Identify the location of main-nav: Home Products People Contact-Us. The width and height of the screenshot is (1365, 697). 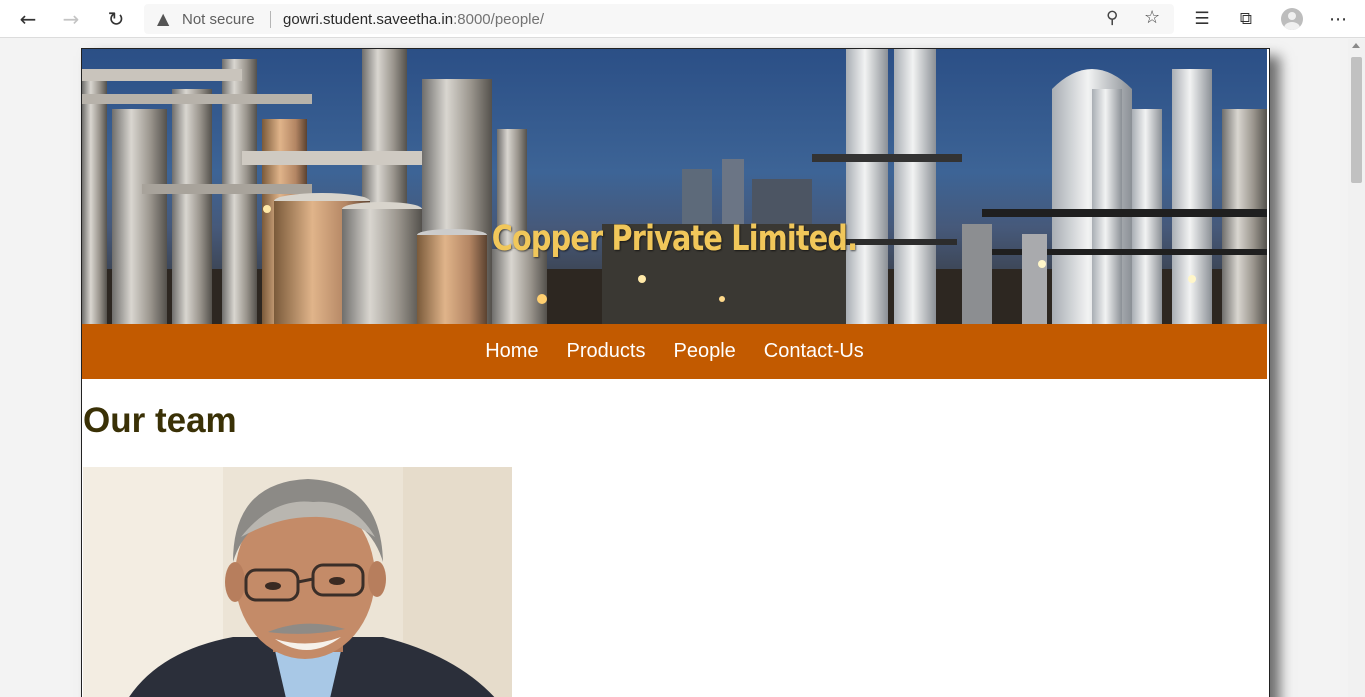
(674, 351).